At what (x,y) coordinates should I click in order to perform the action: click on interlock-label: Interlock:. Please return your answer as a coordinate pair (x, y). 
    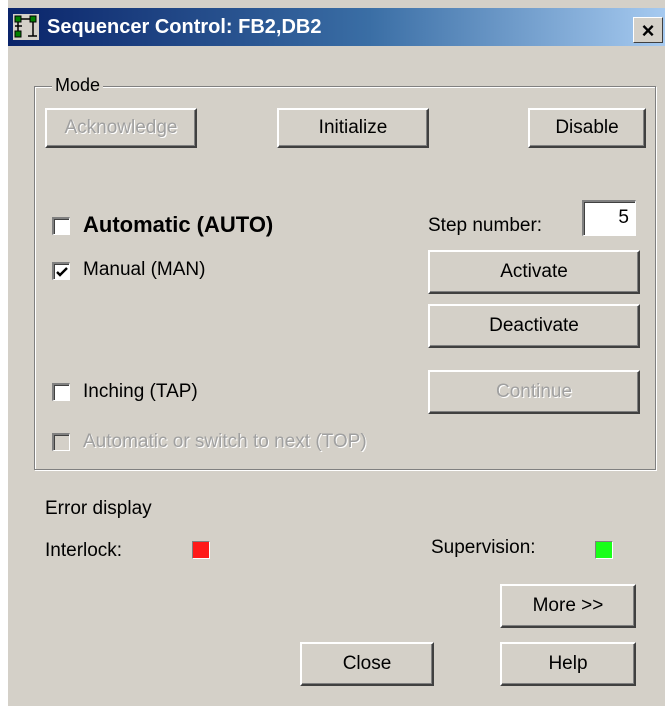
    Looking at the image, I should click on (84, 550).